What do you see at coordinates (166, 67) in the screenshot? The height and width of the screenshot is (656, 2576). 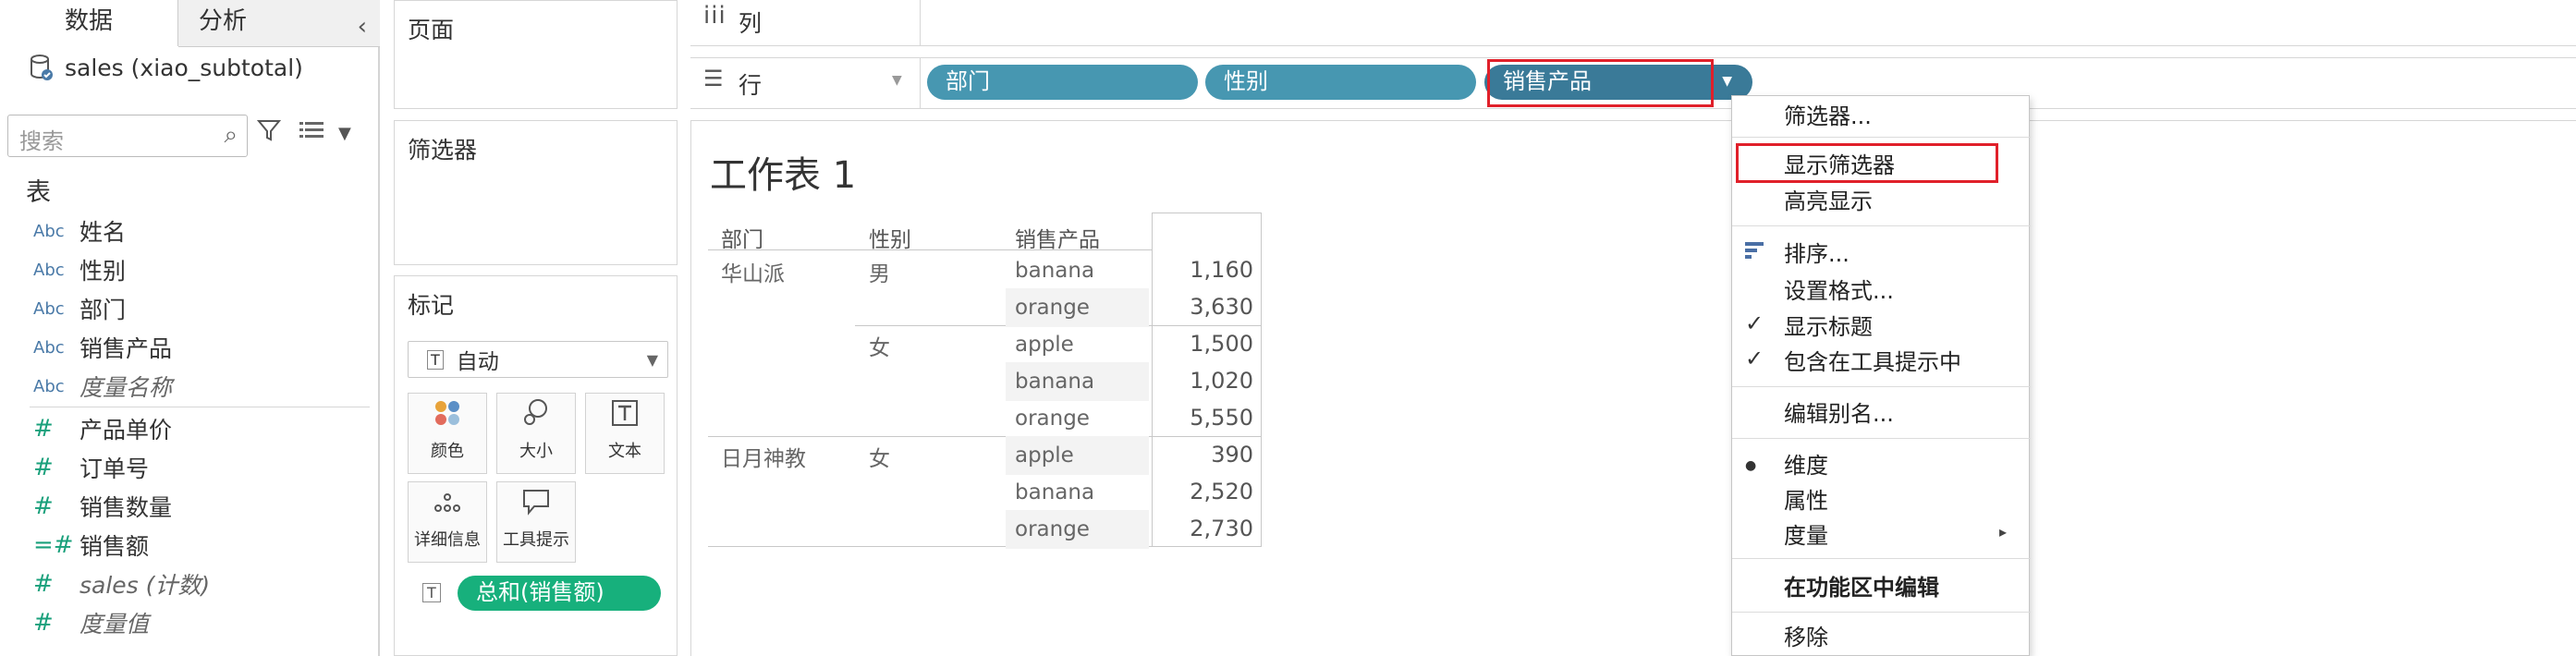 I see `datasource-item: sales (xiao_subtotal)` at bounding box center [166, 67].